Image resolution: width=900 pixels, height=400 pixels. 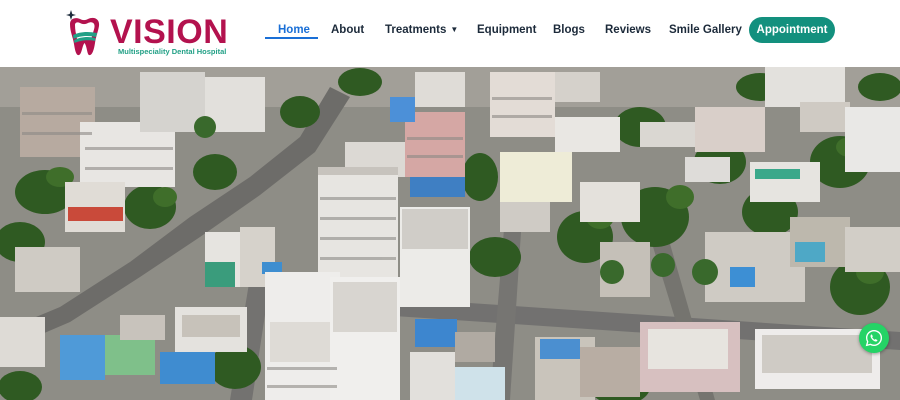 I want to click on nav-active-underline, so click(x=291, y=38).